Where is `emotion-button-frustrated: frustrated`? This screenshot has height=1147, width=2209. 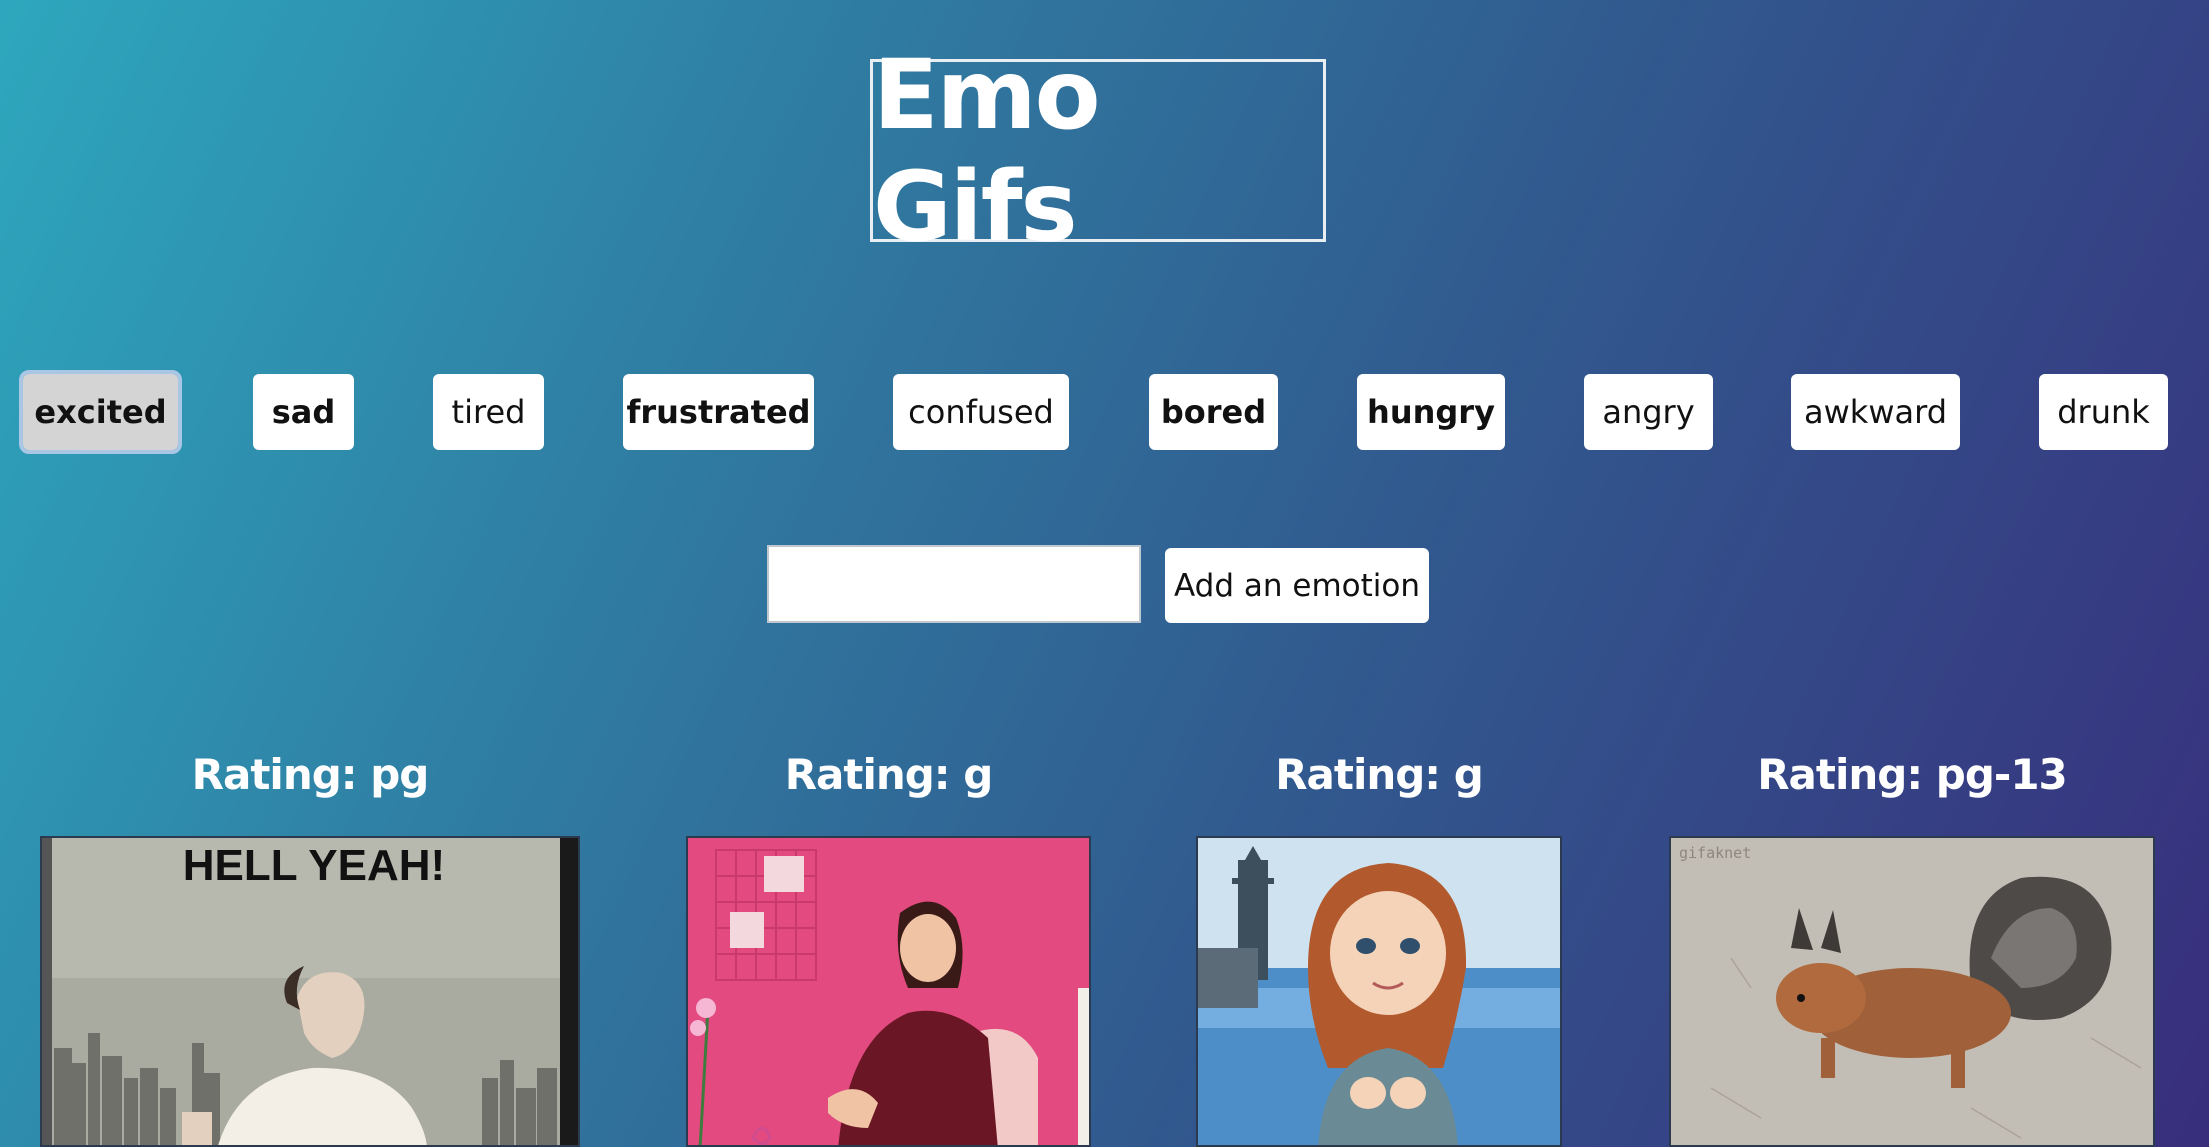 emotion-button-frustrated: frustrated is located at coordinates (718, 412).